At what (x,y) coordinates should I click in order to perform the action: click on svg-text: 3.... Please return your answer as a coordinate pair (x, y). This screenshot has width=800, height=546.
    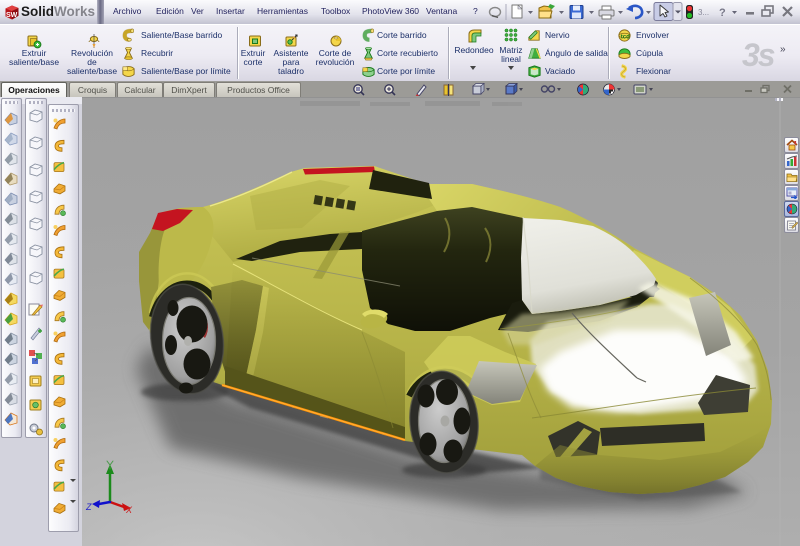
    Looking at the image, I should click on (703, 12).